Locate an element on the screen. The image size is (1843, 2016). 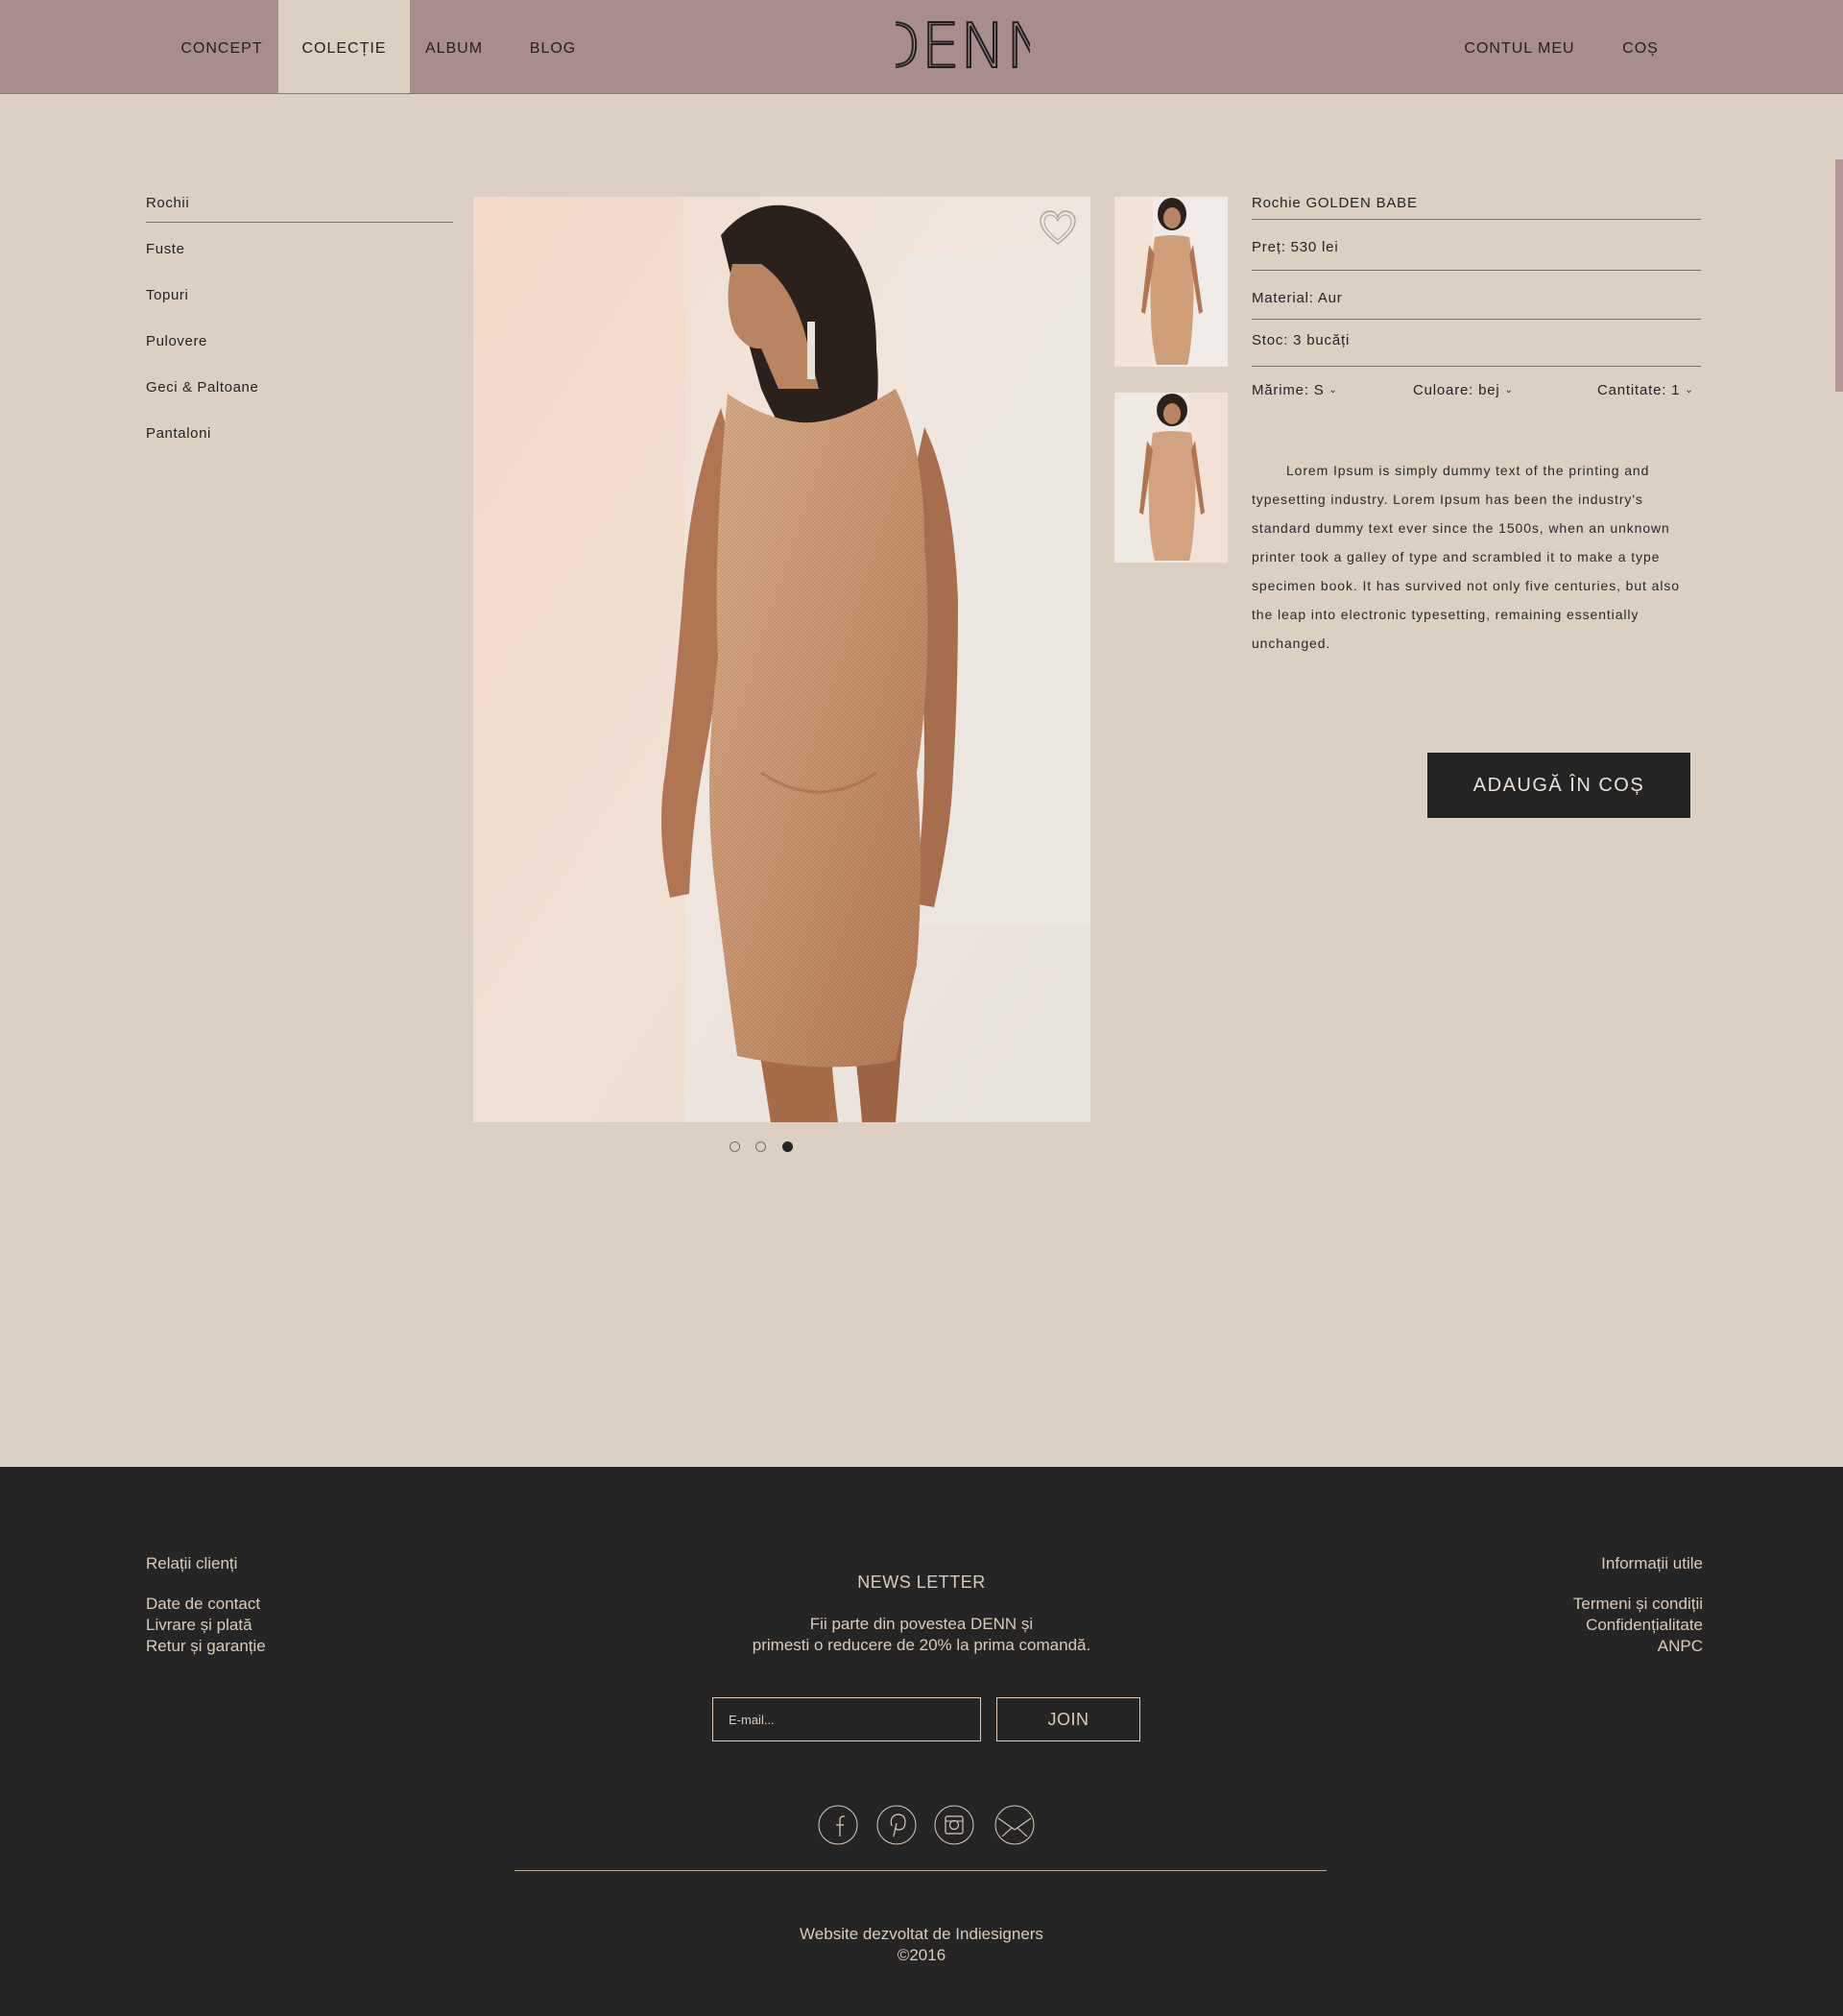
category-pulovere: Pulovere is located at coordinates (299, 341).